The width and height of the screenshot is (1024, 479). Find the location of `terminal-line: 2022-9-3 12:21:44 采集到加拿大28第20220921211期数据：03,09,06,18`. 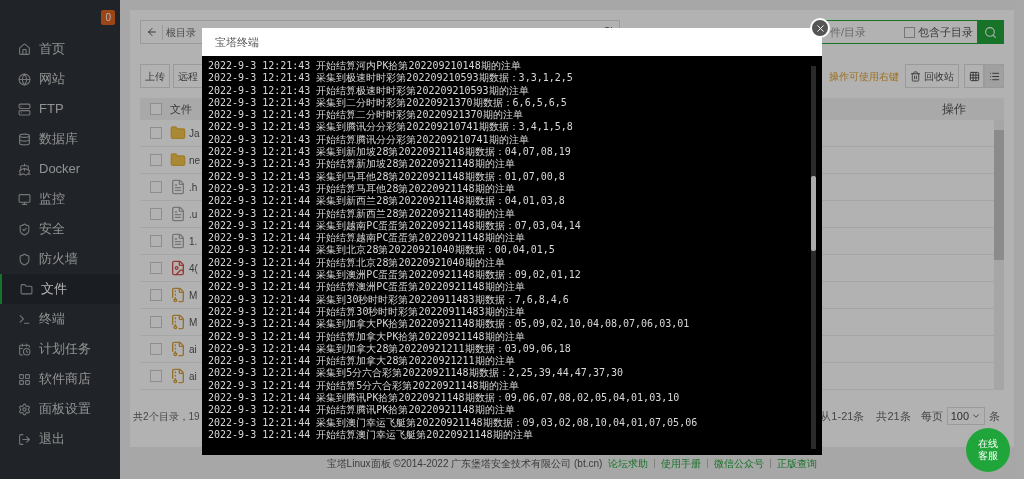

terminal-line: 2022-9-3 12:21:44 采集到加拿大28第20220921211期数据：03,09,06,18 is located at coordinates (390, 348).